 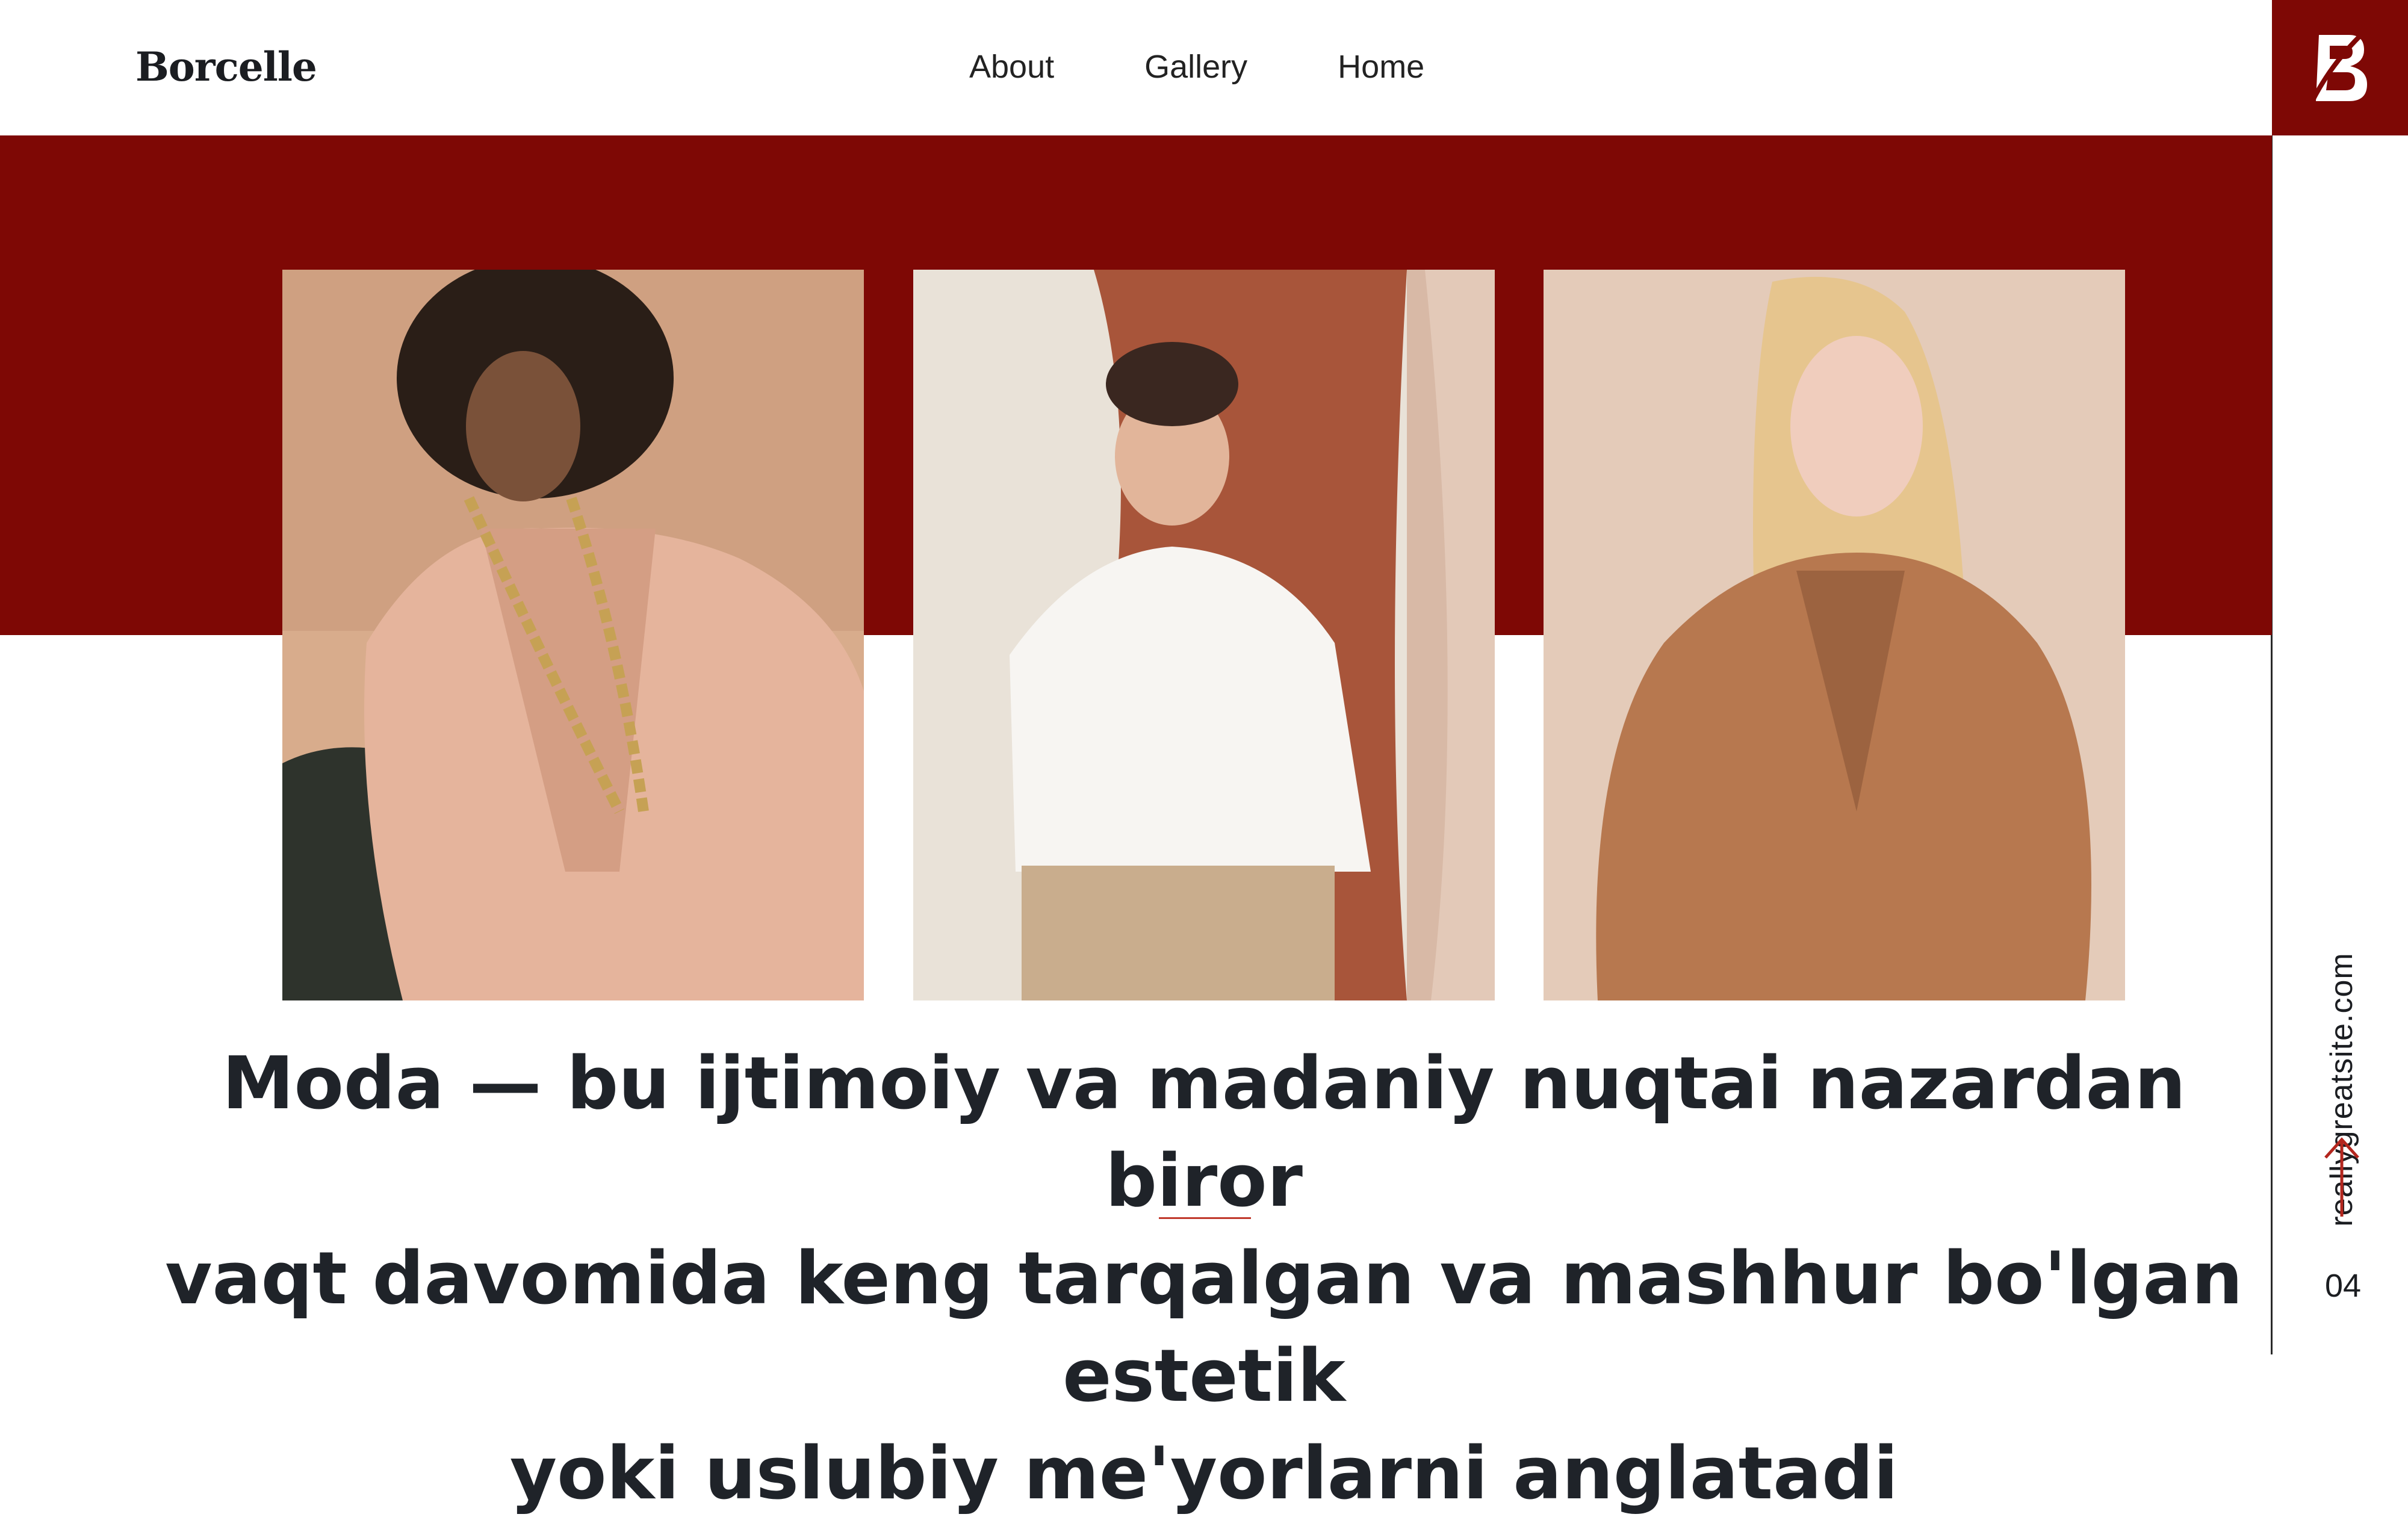 I want to click on nav-item-home: Home, so click(x=1381, y=66).